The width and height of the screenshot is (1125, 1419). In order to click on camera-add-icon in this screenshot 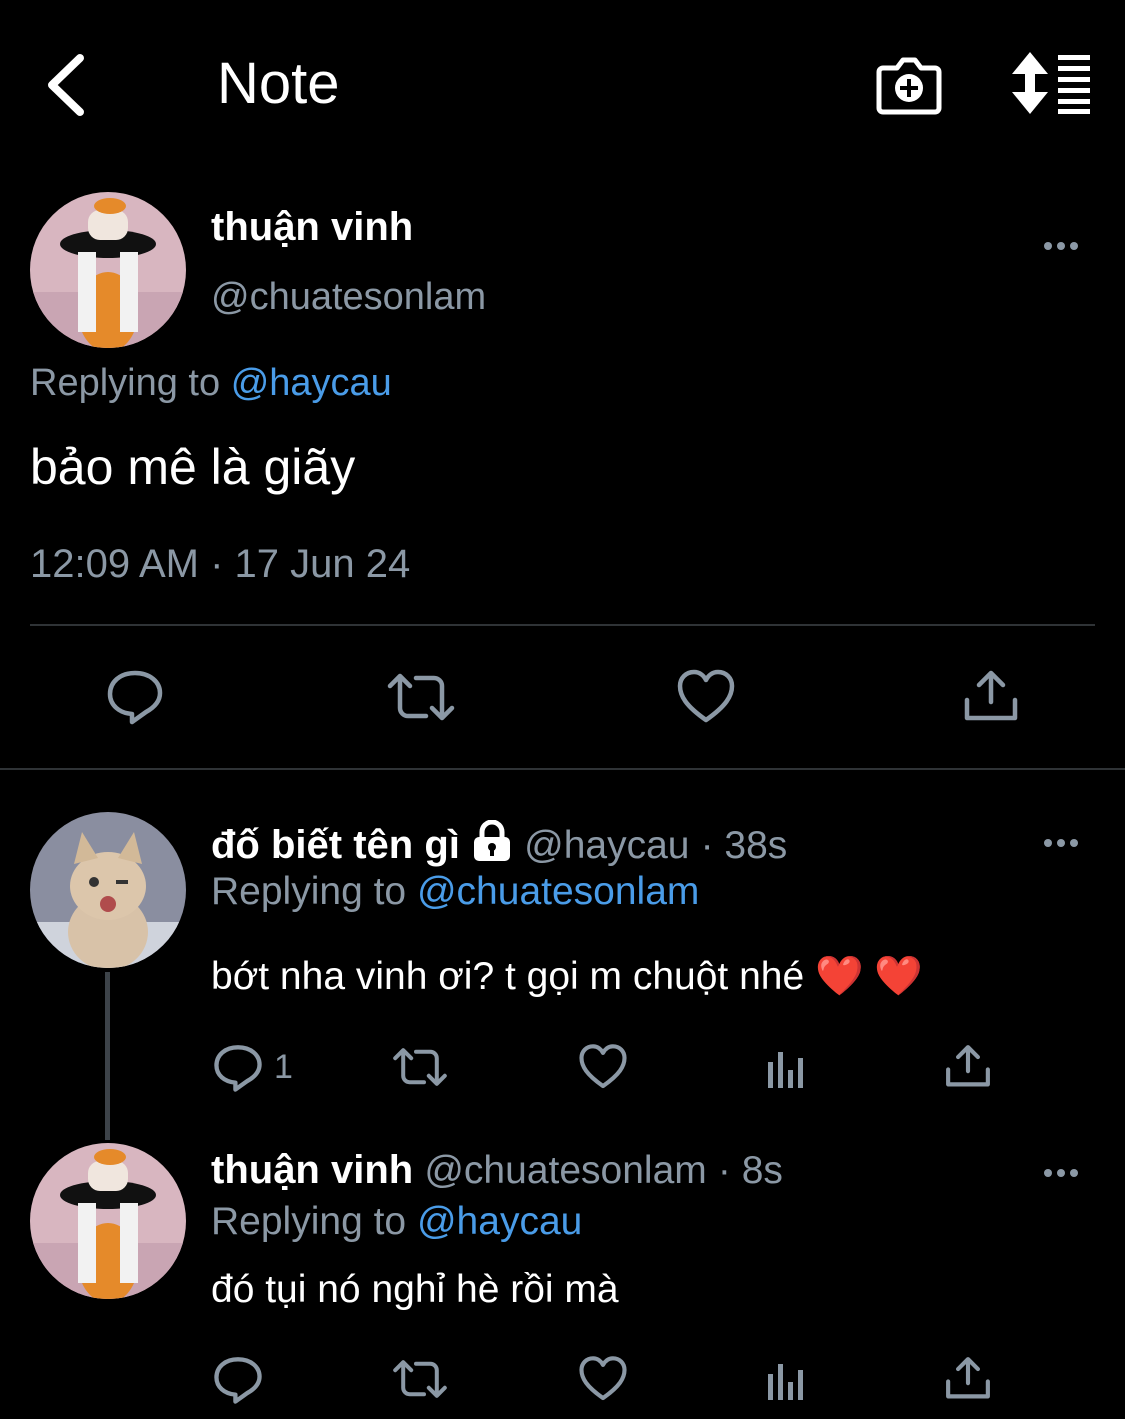, I will do `click(909, 84)`.